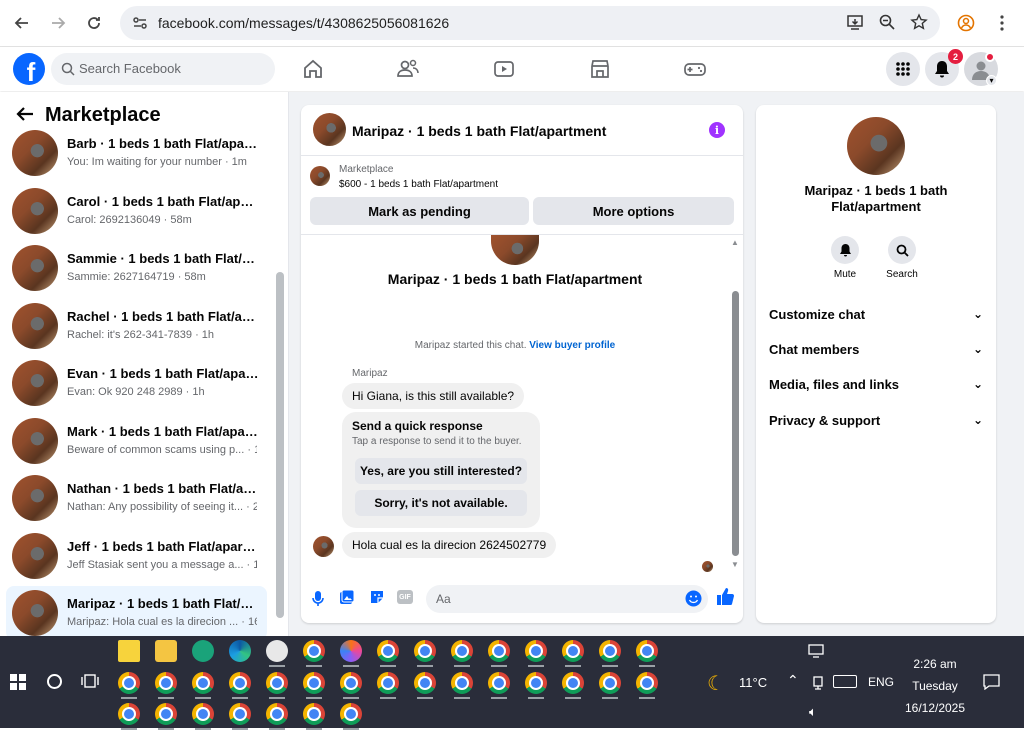 The width and height of the screenshot is (1024, 730). I want to click on facebook-logo-icon: f, so click(29, 69).